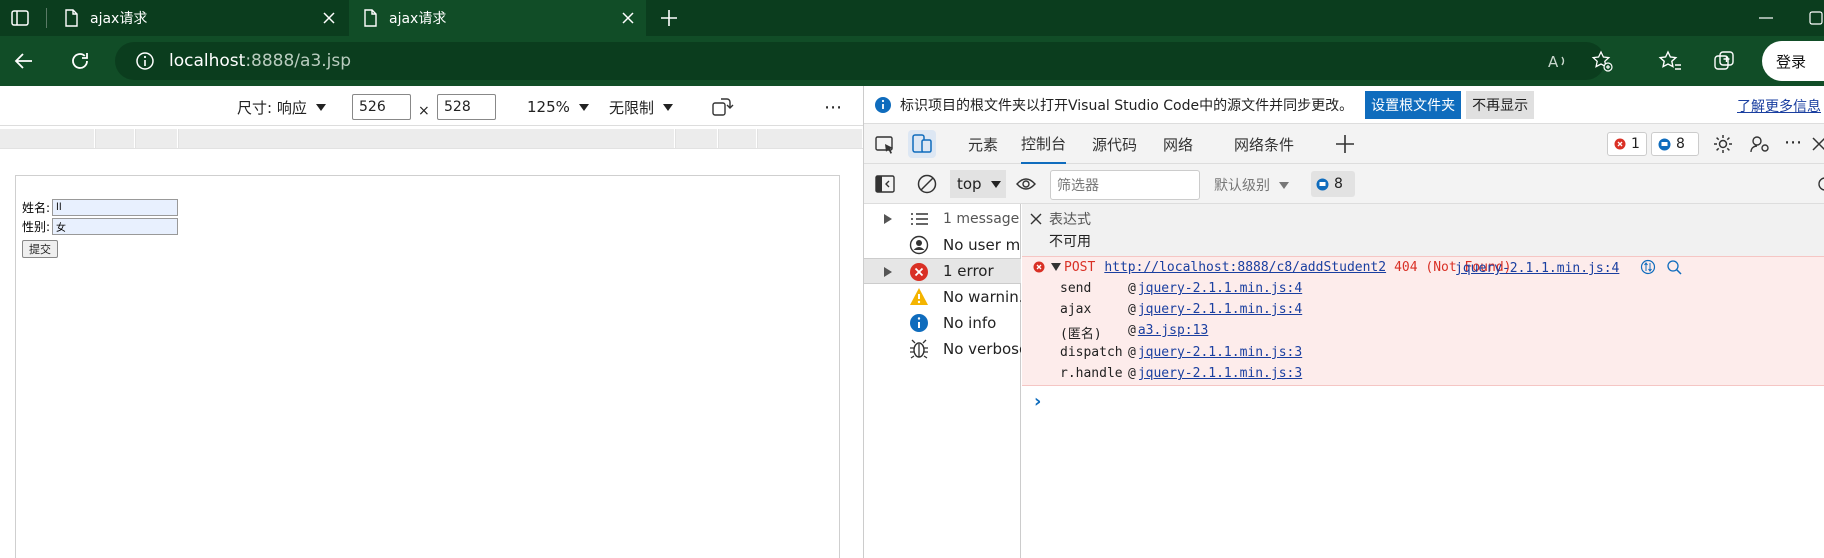 Image resolution: width=1824 pixels, height=558 pixels. Describe the element at coordinates (1723, 144) in the screenshot. I see `settings-icon` at that location.